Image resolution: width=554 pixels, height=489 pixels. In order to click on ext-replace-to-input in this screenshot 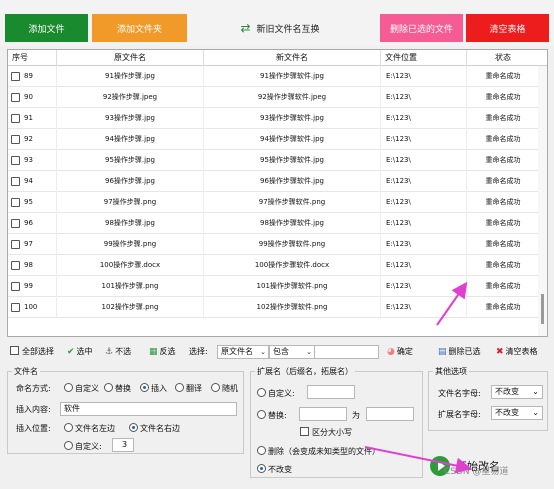, I will do `click(390, 414)`.